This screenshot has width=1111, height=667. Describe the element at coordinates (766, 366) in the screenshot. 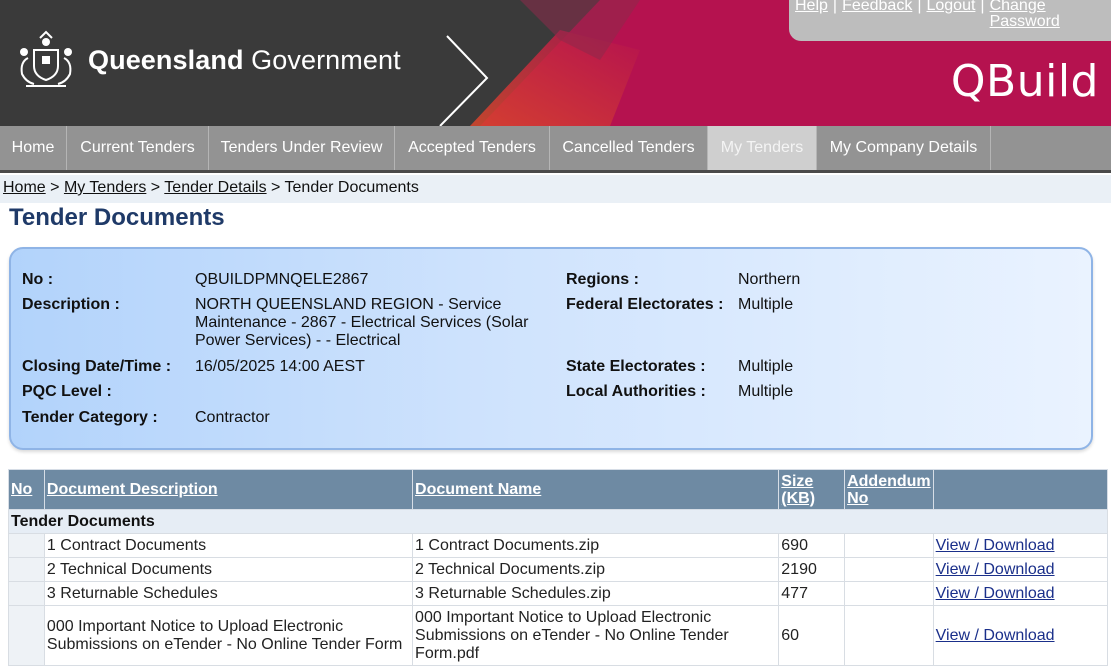

I see `state-value: Multiple` at that location.